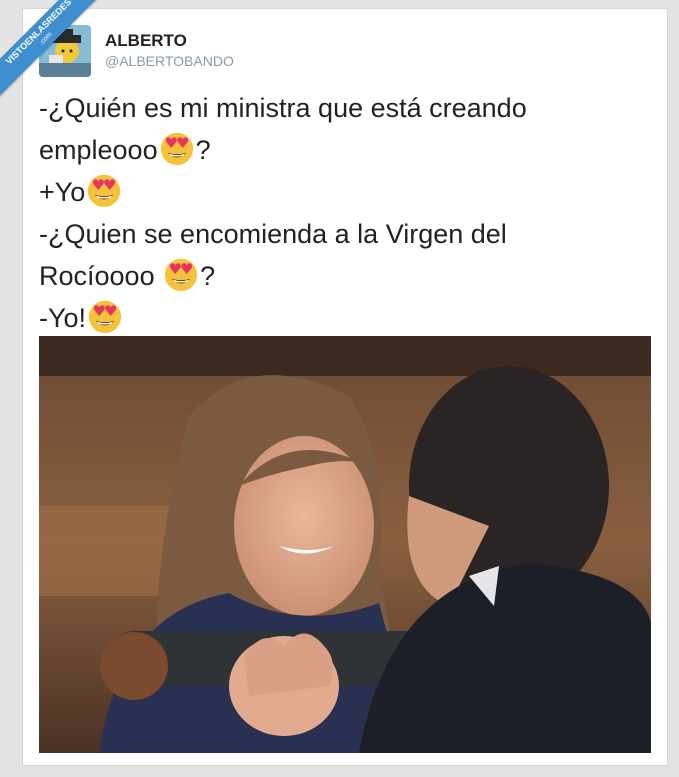 Image resolution: width=679 pixels, height=777 pixels. Describe the element at coordinates (339, 192) in the screenshot. I see `tweet-line-3: +Yo` at that location.